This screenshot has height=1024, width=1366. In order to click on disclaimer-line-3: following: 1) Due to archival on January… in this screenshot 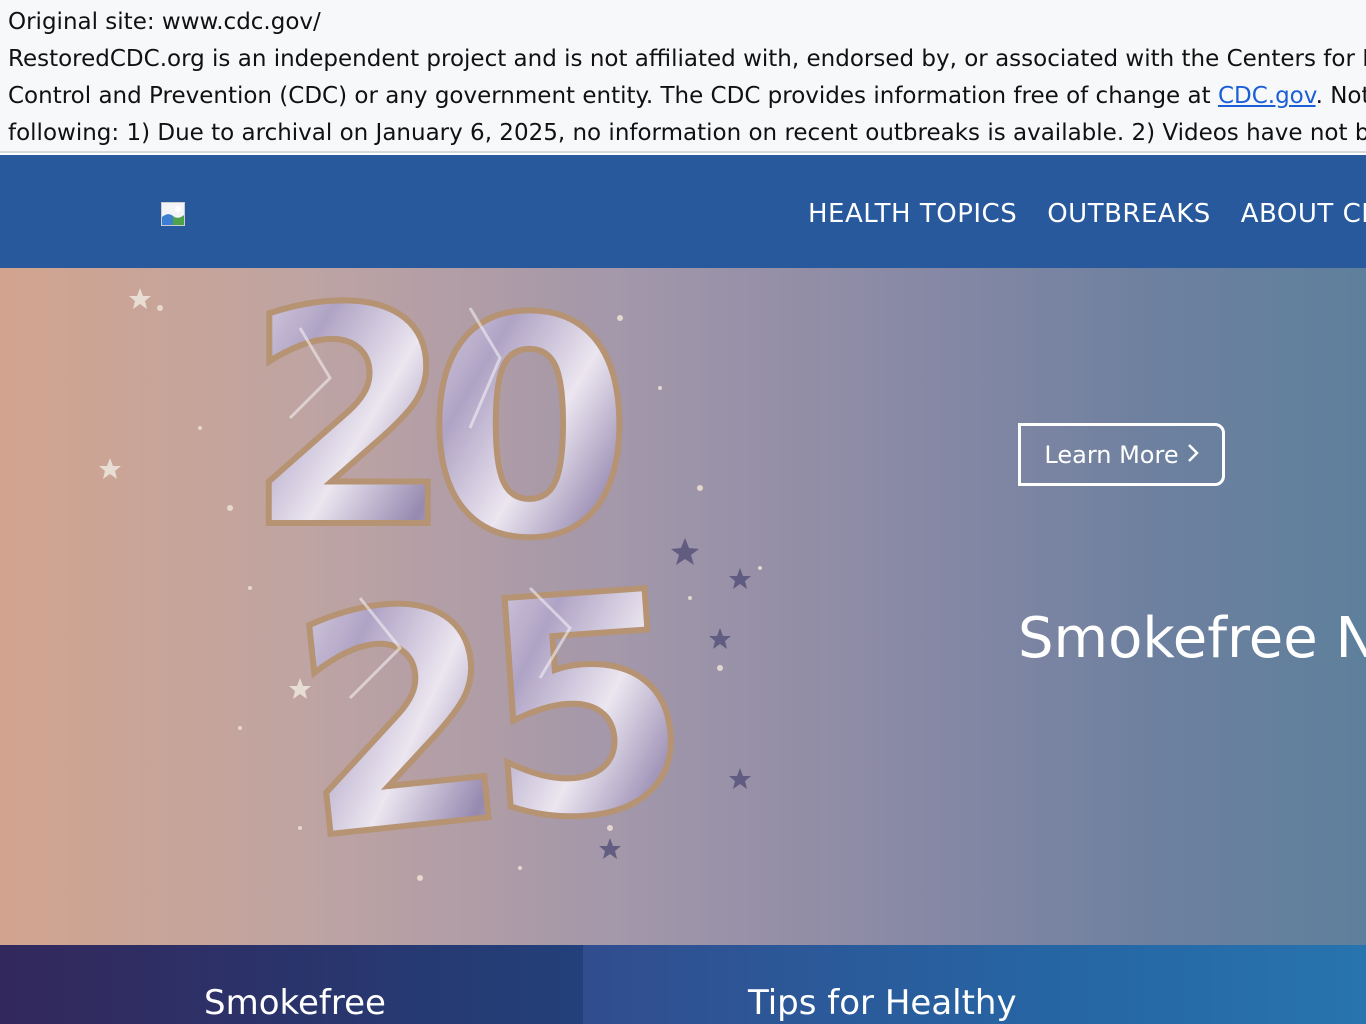, I will do `click(687, 133)`.